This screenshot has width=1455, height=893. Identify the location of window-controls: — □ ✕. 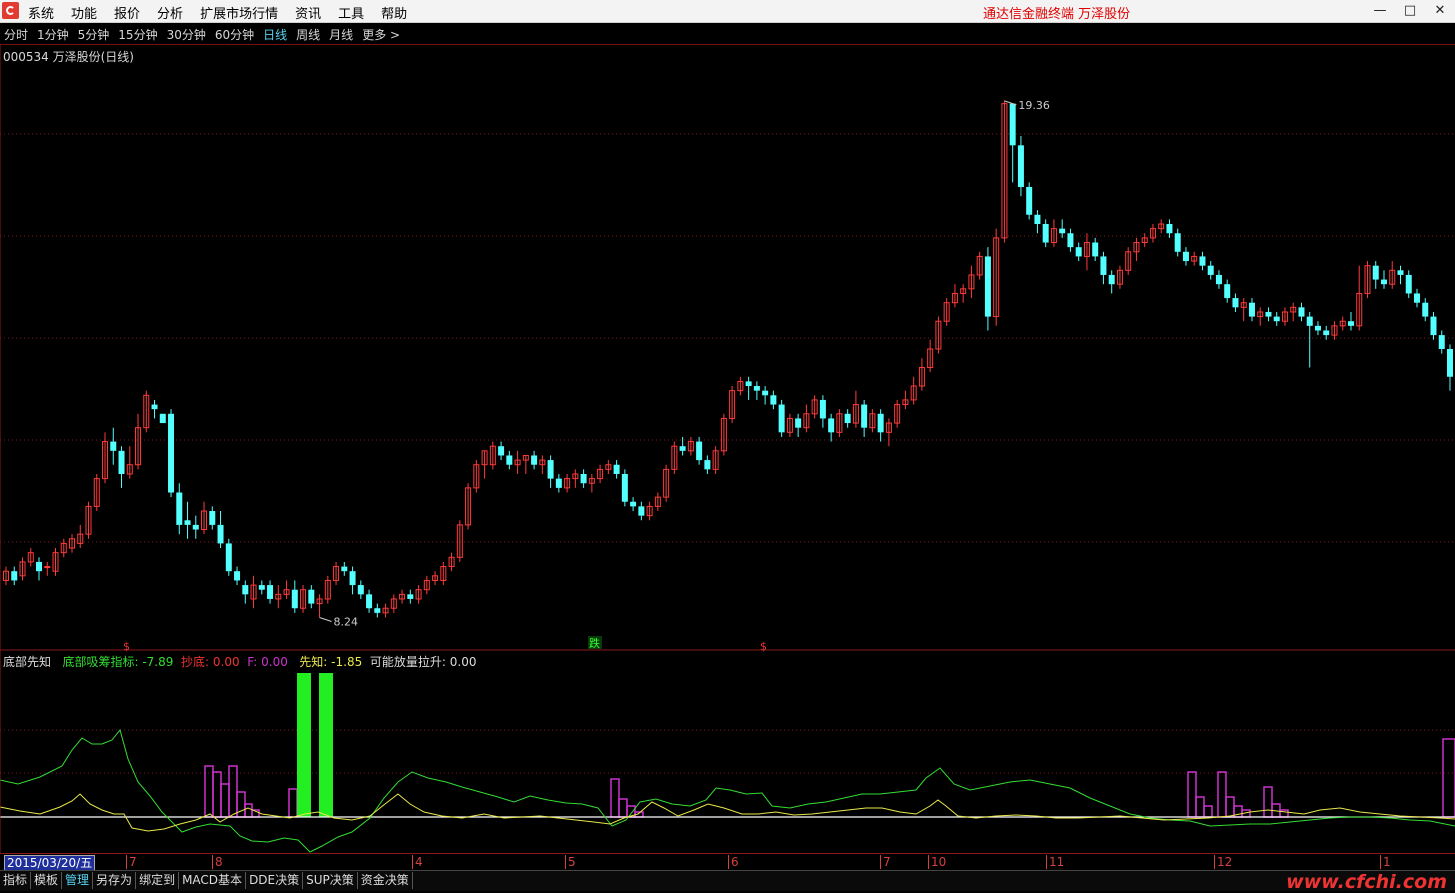
(1410, 11).